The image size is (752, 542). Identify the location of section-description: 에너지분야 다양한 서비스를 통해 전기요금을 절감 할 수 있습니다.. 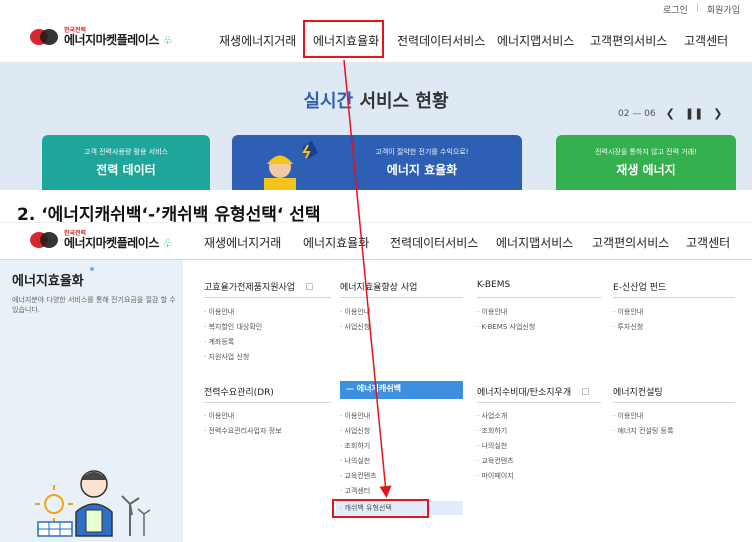
(94, 305).